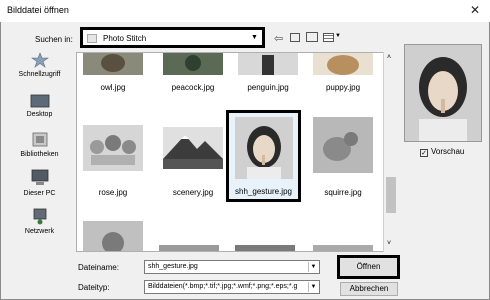  What do you see at coordinates (390, 152) in the screenshot?
I see `vertical-scrollbar: ˄ ˅` at bounding box center [390, 152].